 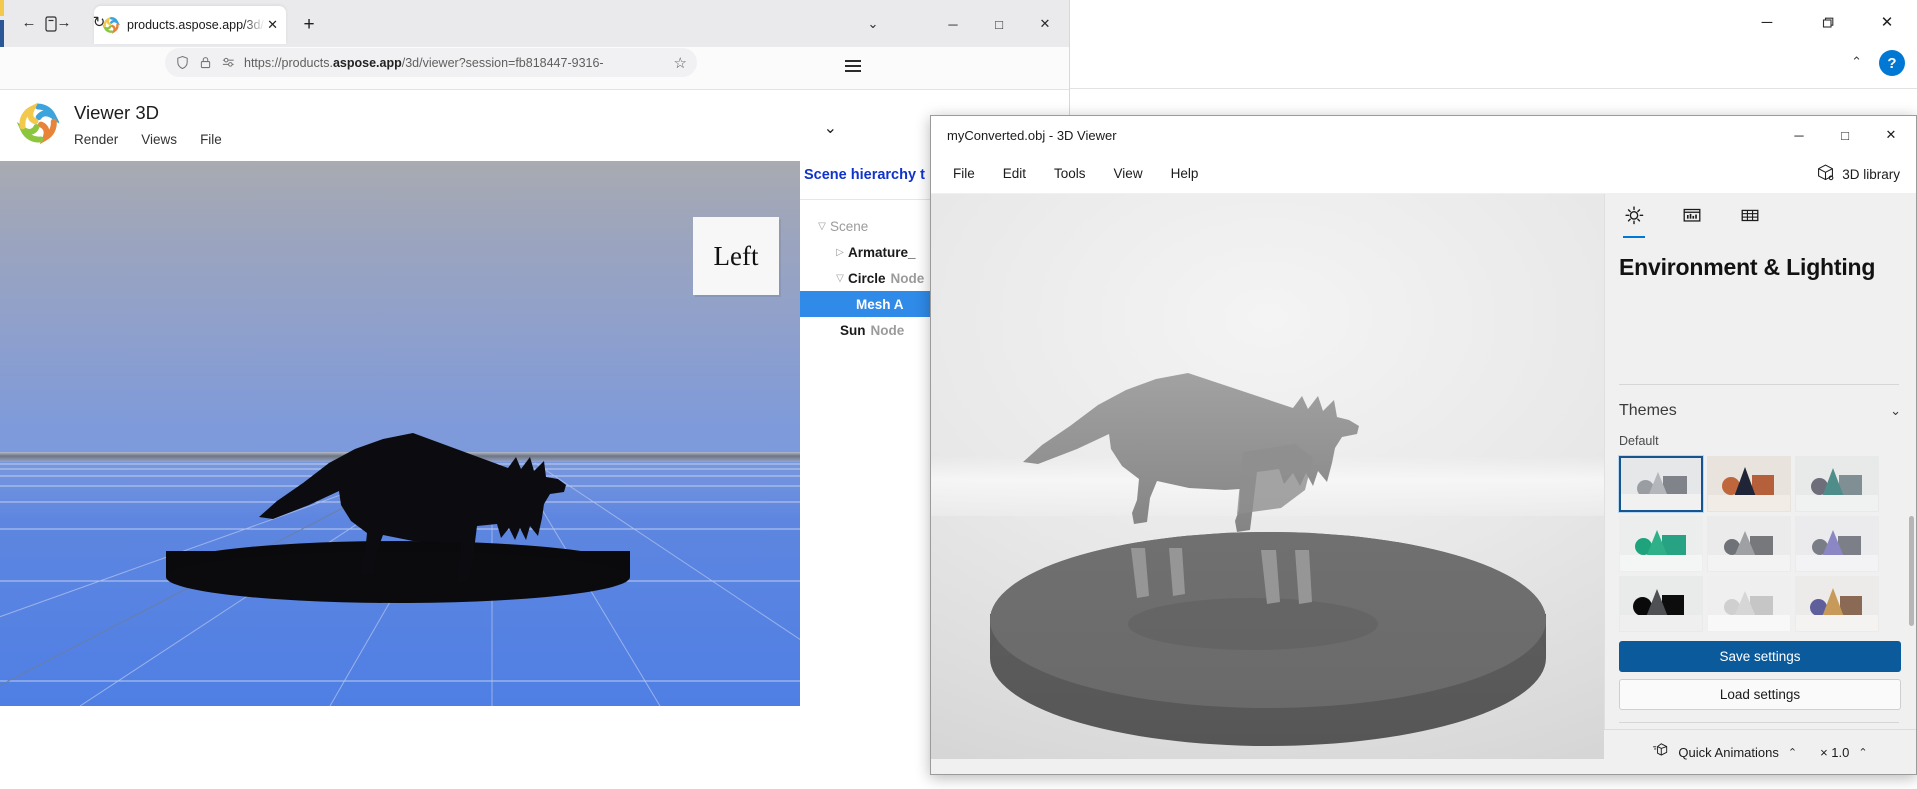 What do you see at coordinates (1692, 215) in the screenshot?
I see `effects-image-icon` at bounding box center [1692, 215].